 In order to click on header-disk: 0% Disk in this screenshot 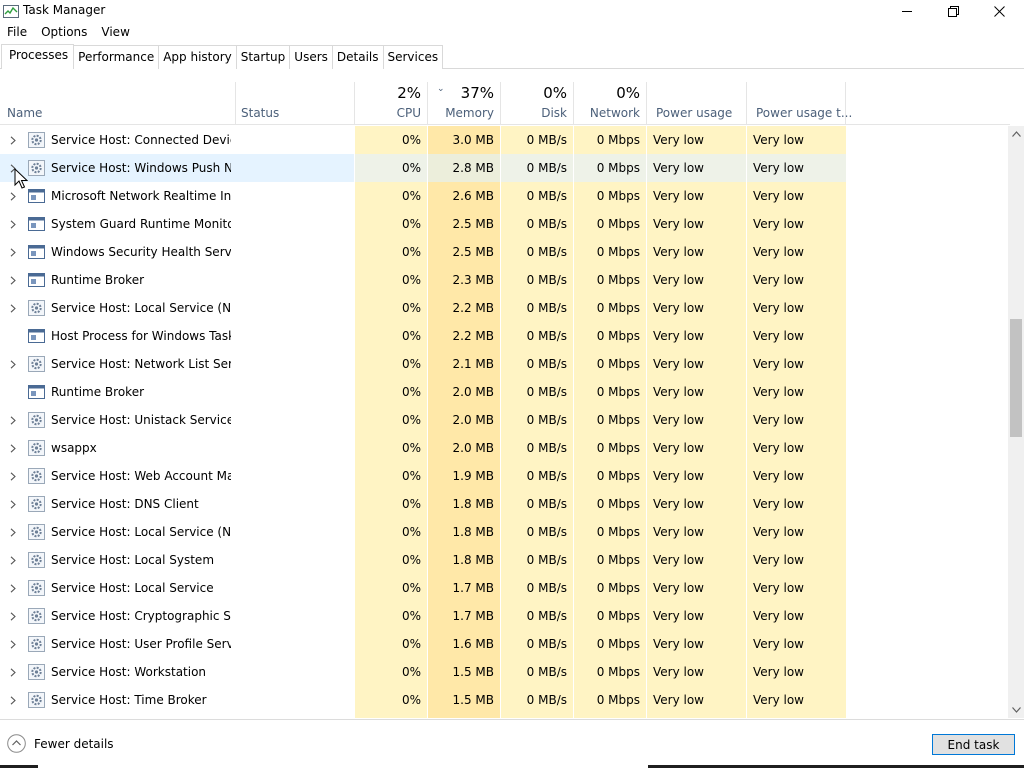, I will do `click(536, 103)`.